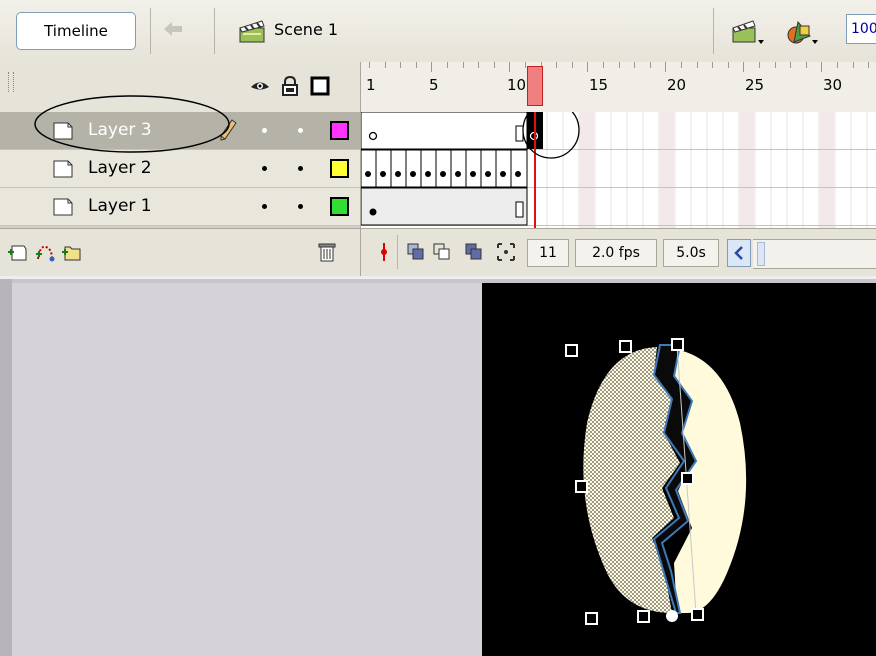  What do you see at coordinates (434, 85) in the screenshot?
I see `ruler-label: 5` at bounding box center [434, 85].